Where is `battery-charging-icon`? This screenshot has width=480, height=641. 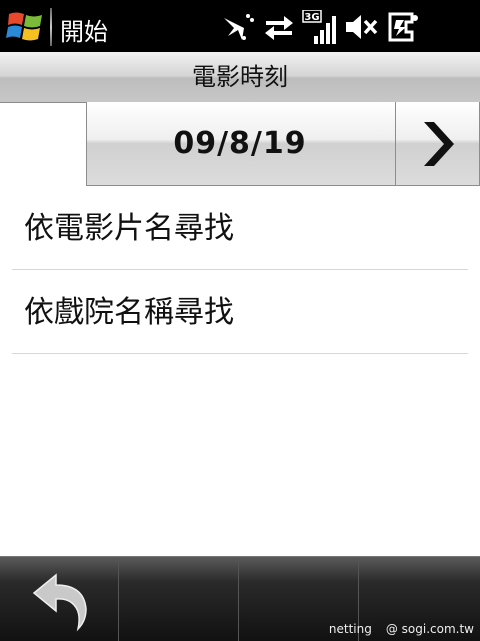
battery-charging-icon is located at coordinates (402, 27).